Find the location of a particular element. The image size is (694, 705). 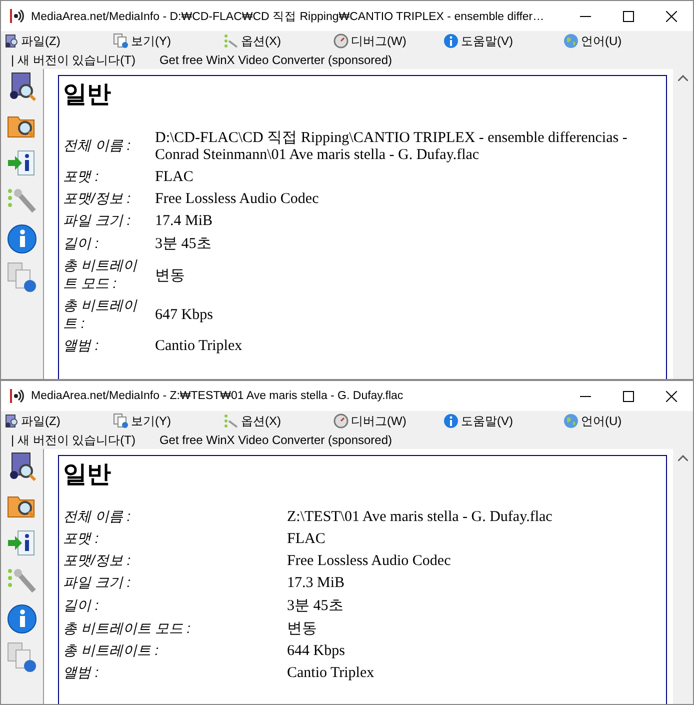

field-value: D:\CD-FLAC\CD 직접 Ripping\CANTIO TRIPLEX - ensemble differencias - Conrad Steinmann\01 Ave maris stella - G. Dufay.flac is located at coordinates (391, 146).